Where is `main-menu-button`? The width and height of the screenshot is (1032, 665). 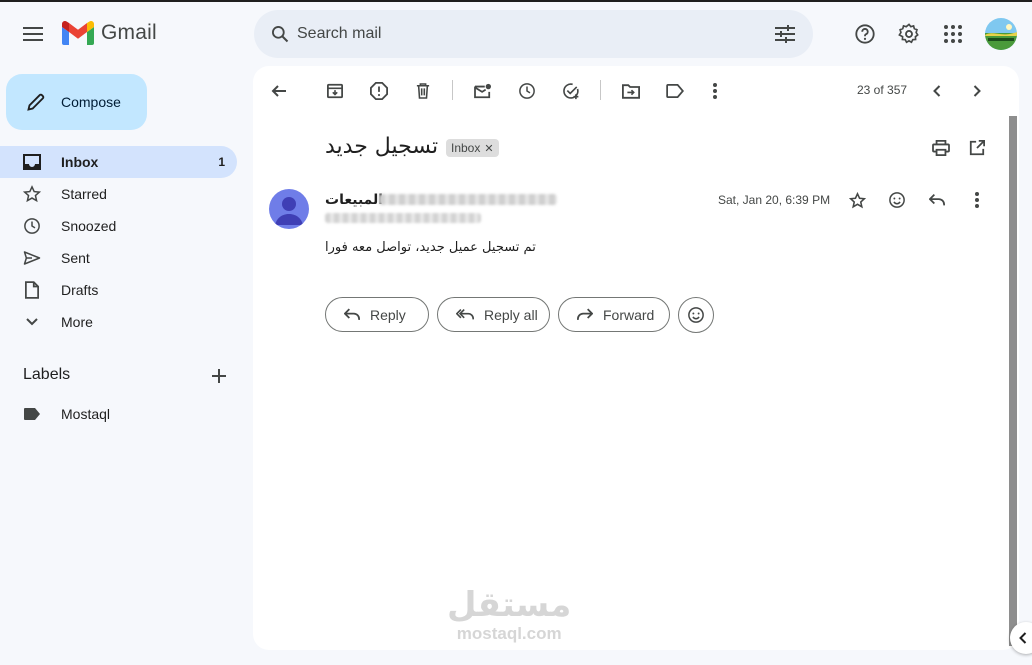 main-menu-button is located at coordinates (33, 34).